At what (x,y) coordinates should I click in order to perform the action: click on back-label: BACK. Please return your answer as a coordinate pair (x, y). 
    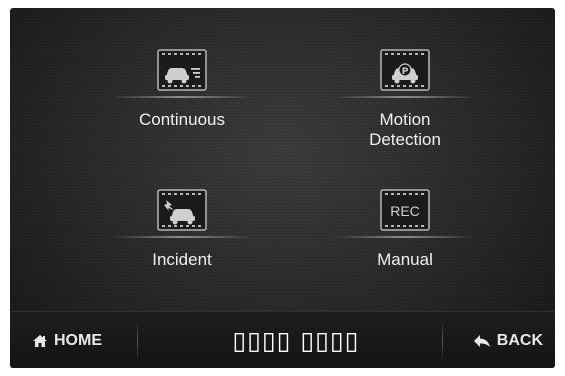
    Looking at the image, I should click on (519, 340).